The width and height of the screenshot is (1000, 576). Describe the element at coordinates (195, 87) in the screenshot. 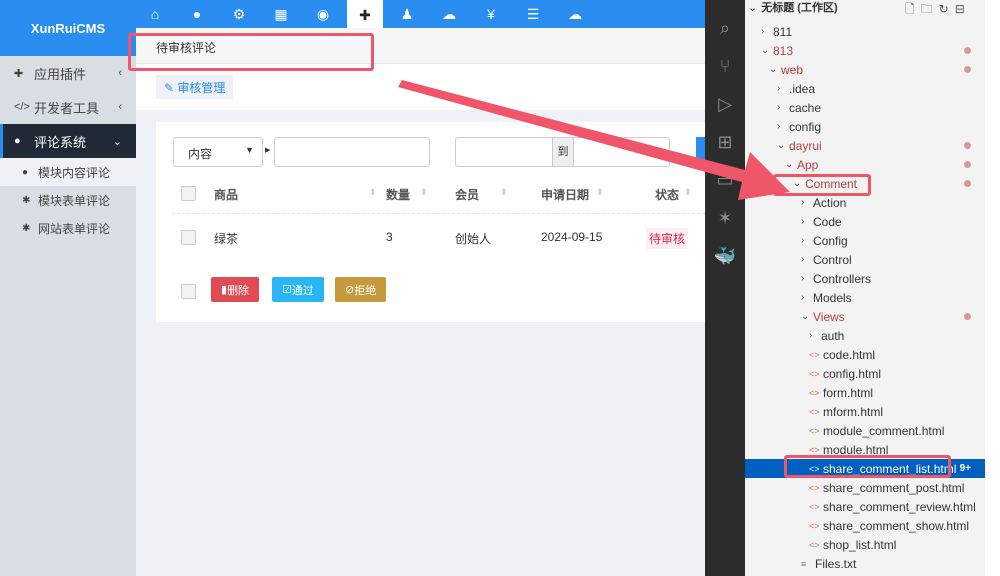

I see `tab-review-manage: ✎ 审核管理` at that location.